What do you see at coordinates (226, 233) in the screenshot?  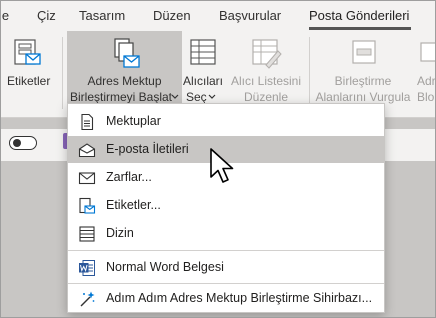 I see `menu-item-directory: Dizin` at bounding box center [226, 233].